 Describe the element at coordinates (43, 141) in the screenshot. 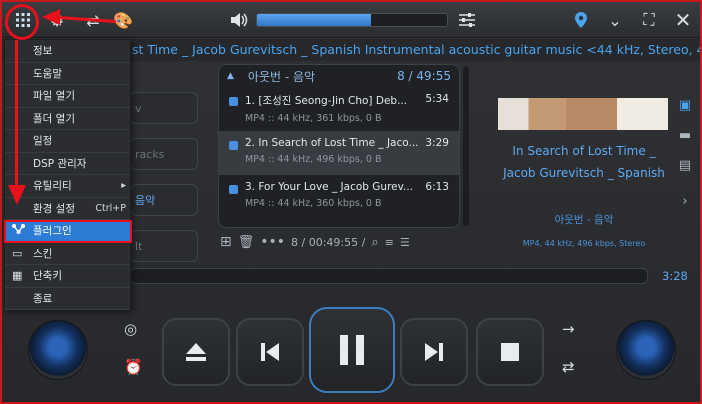

I see `menu-item-label: 일정` at that location.